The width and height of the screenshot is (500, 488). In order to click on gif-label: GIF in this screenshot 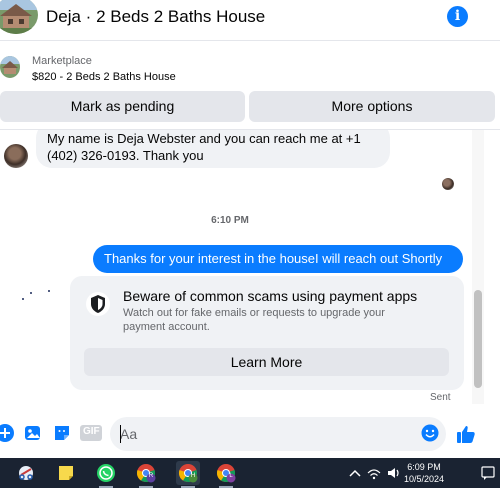, I will do `click(91, 431)`.